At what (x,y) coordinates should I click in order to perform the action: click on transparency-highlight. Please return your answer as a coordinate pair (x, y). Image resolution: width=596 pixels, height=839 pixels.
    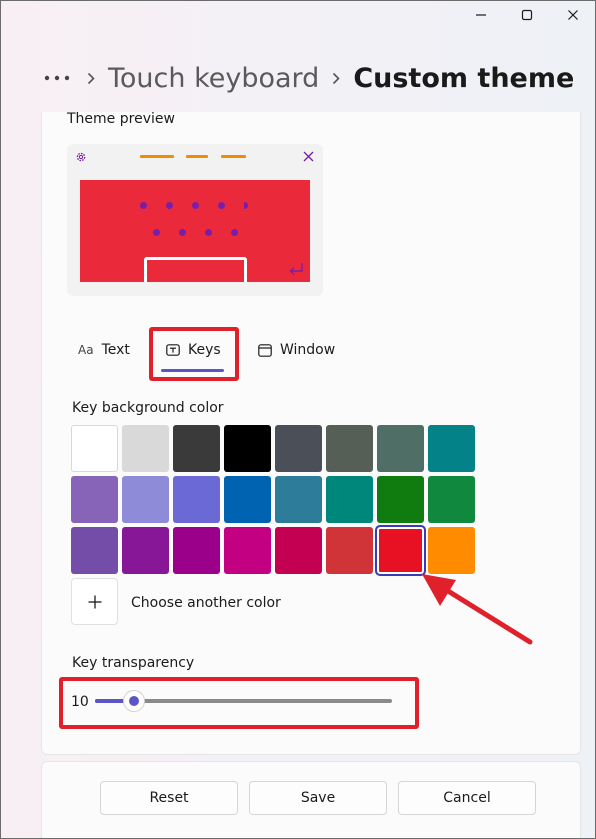
    Looking at the image, I should click on (239, 703).